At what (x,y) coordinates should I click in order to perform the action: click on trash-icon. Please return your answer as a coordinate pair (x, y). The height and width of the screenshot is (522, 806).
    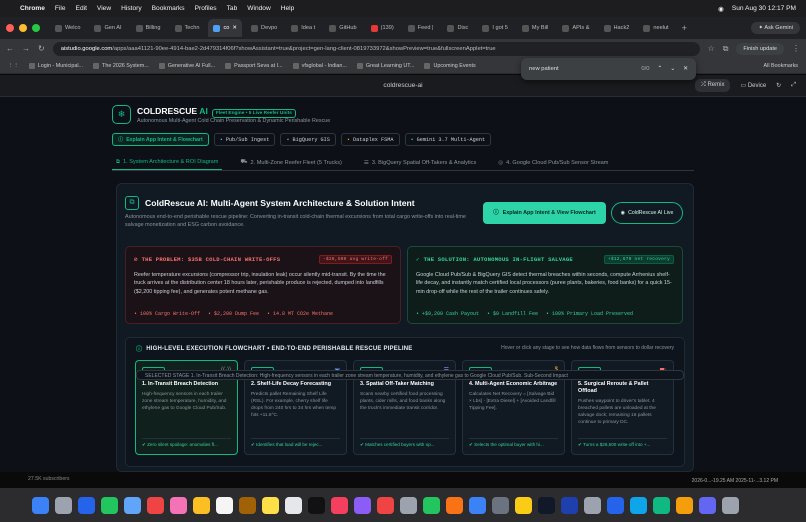
    Looking at the image, I should click on (730, 505).